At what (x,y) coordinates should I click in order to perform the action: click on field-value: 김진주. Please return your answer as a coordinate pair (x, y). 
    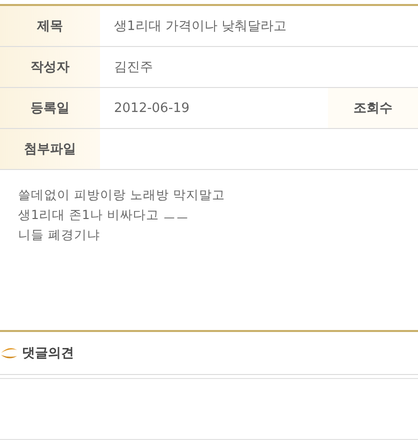
    Looking at the image, I should click on (133, 67).